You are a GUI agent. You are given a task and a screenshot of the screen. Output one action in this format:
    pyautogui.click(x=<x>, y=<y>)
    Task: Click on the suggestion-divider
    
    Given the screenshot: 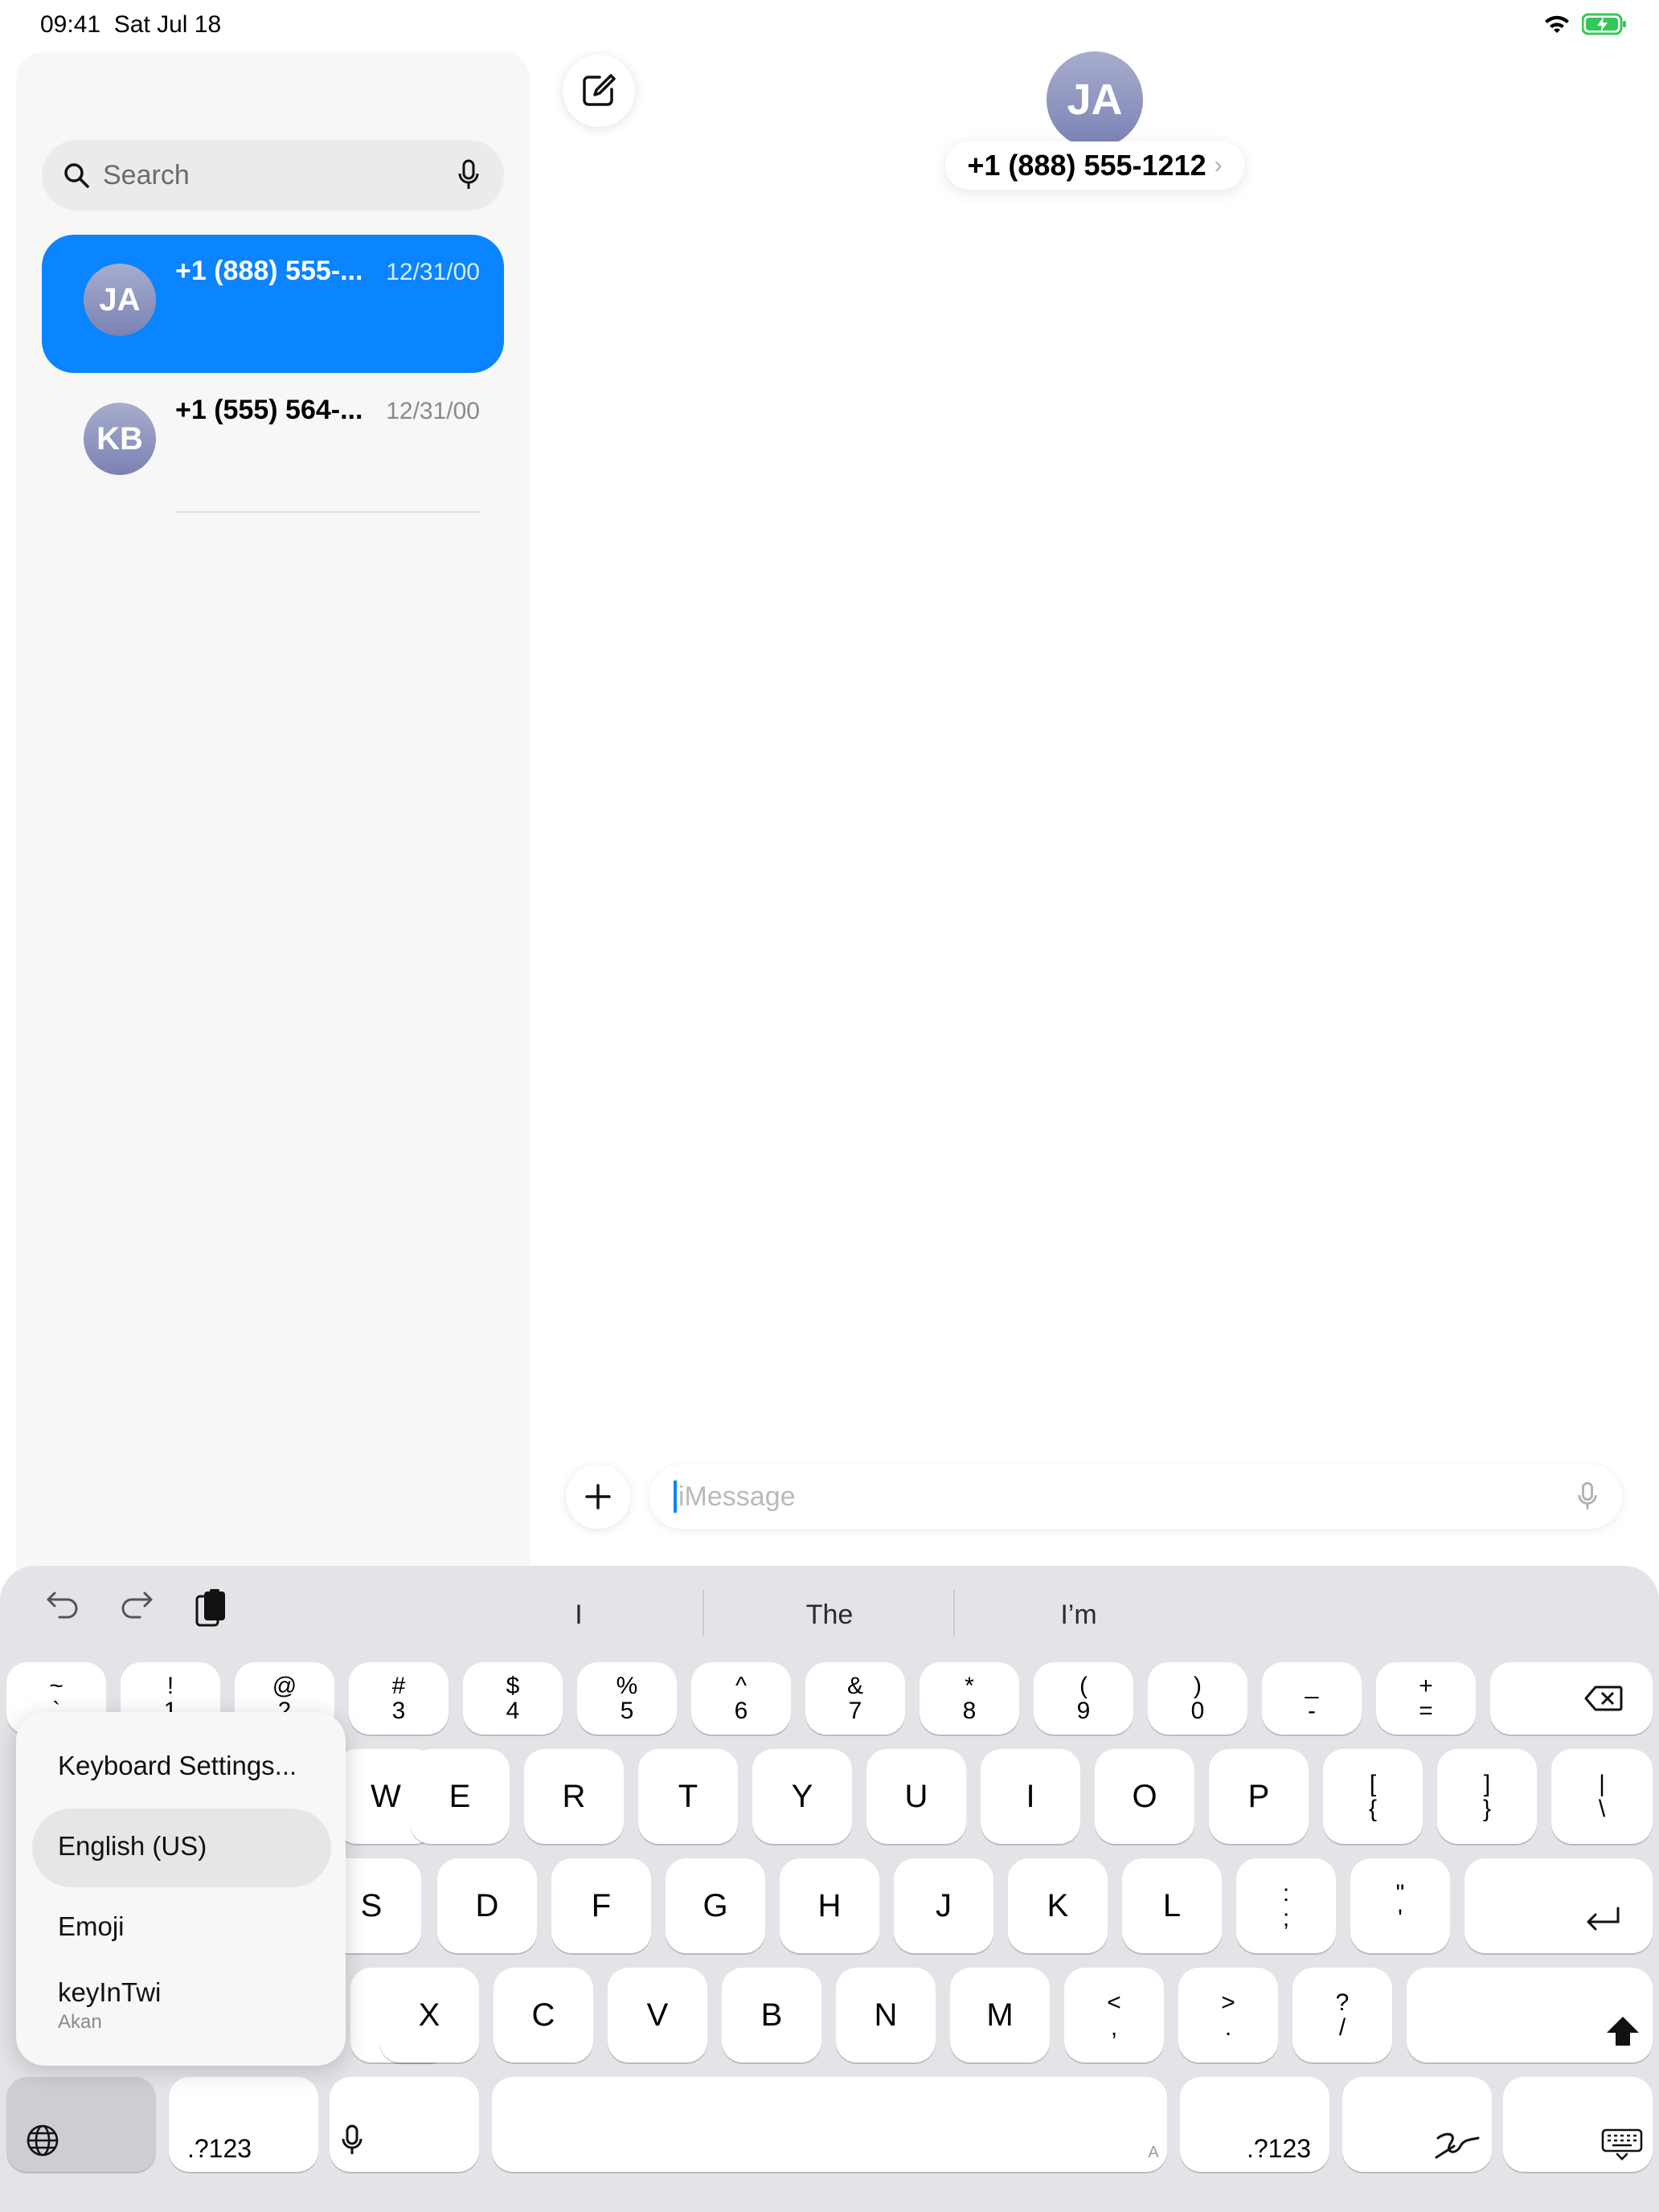 What is the action you would take?
    pyautogui.click(x=703, y=1613)
    